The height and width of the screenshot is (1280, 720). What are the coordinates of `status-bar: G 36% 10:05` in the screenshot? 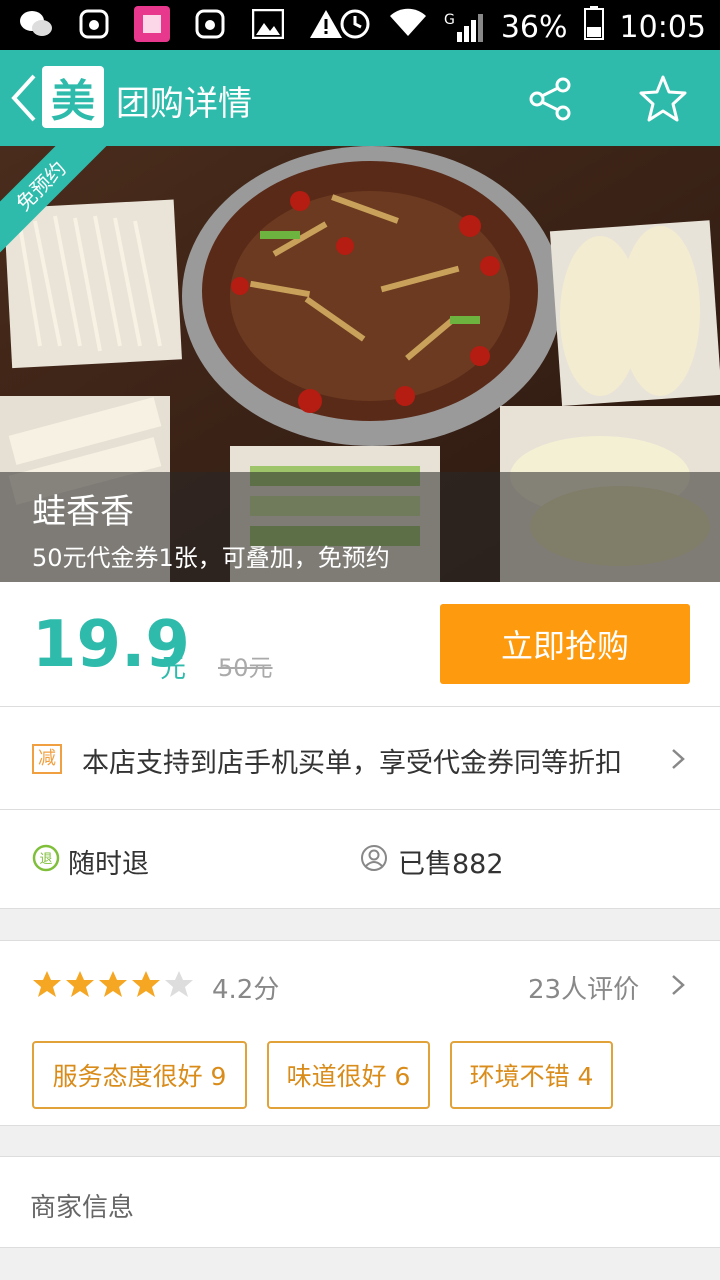 It's located at (360, 25).